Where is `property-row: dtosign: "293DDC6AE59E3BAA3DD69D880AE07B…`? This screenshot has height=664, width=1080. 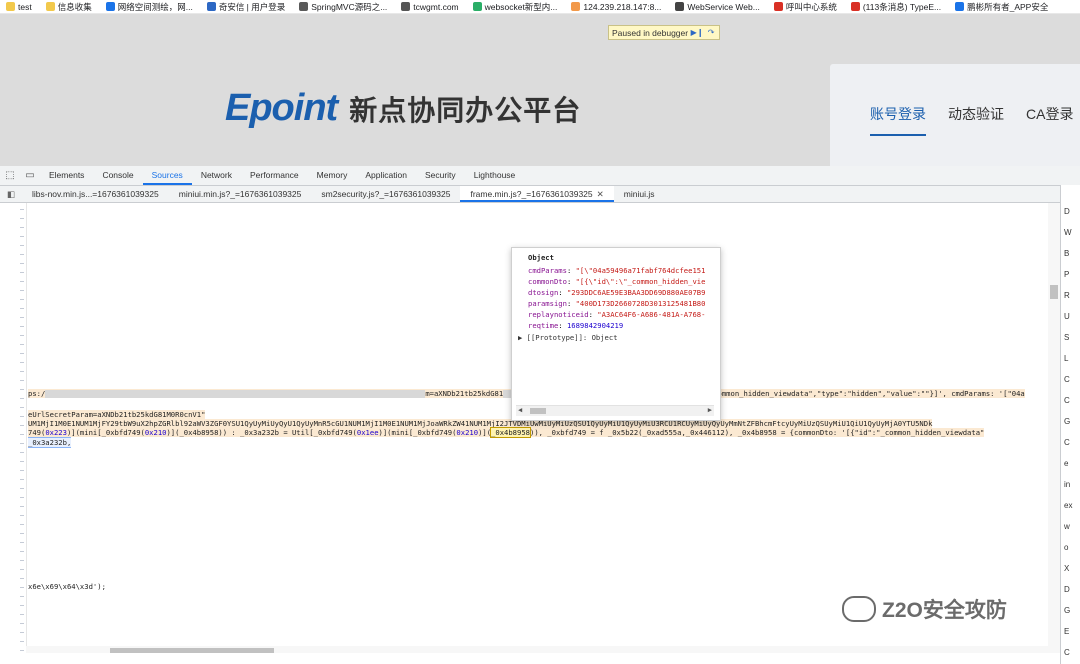
property-row: dtosign: "293DDC6AE59E3BAA3DD69D880AE07B… is located at coordinates (616, 292).